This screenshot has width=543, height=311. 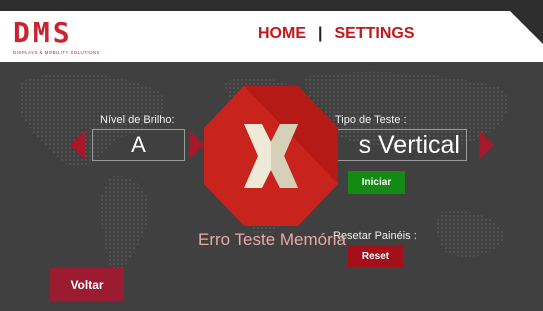 I want to click on brightness-value: A, so click(x=138, y=145).